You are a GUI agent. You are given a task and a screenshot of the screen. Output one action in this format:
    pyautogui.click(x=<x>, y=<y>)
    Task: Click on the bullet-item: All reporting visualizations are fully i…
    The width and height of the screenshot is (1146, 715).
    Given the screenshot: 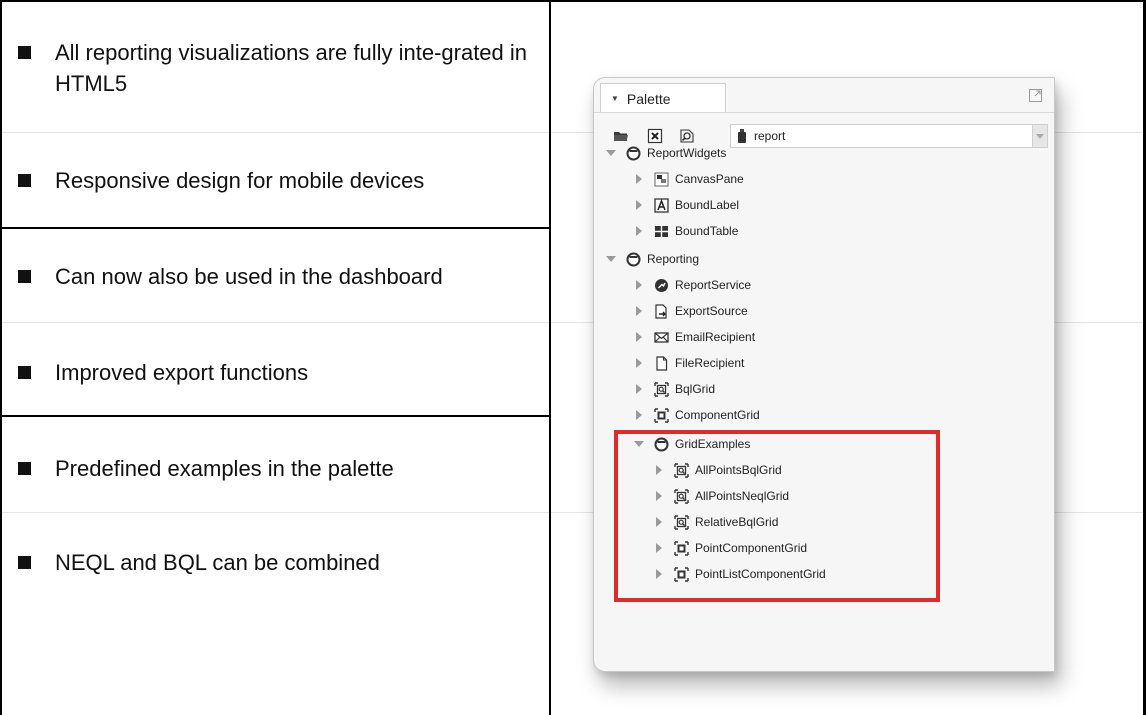 What is the action you would take?
    pyautogui.click(x=278, y=68)
    